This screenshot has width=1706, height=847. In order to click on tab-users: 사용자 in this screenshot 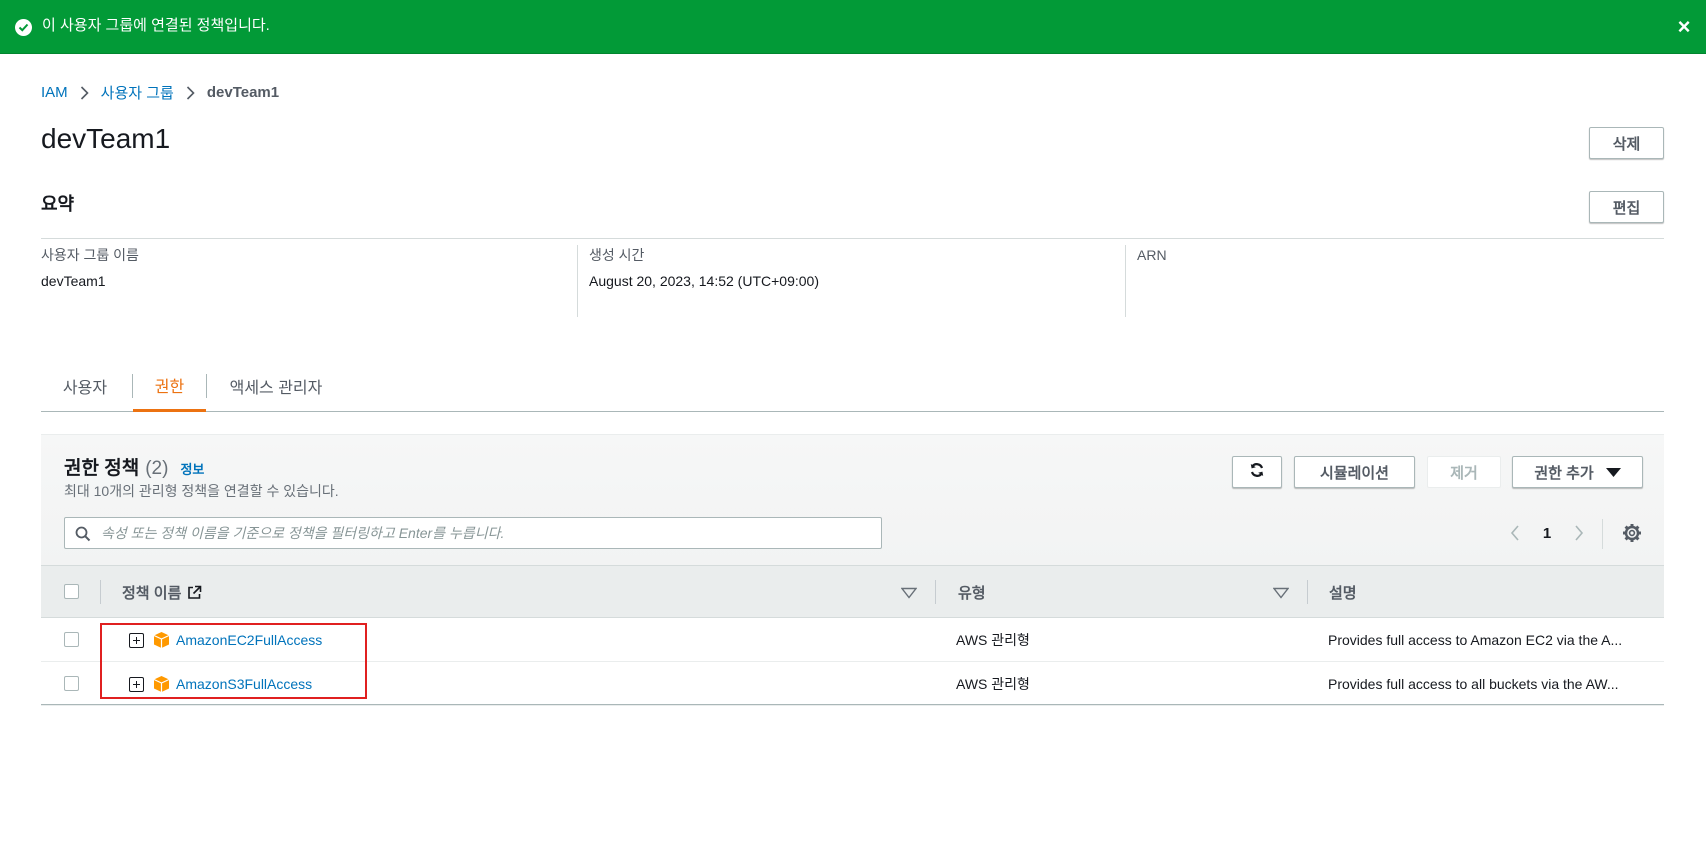, I will do `click(85, 386)`.